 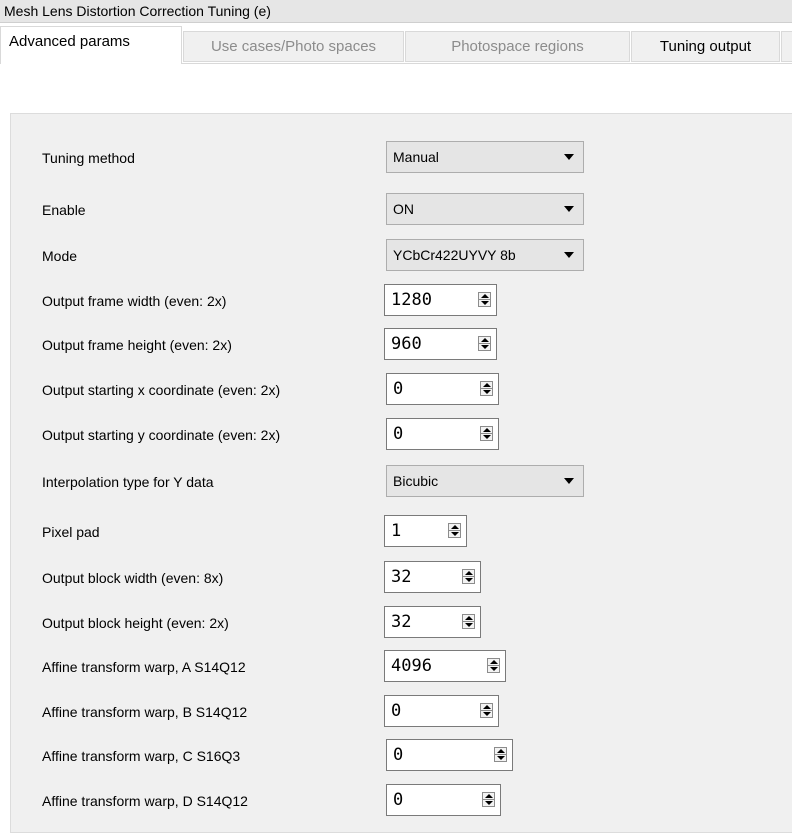 I want to click on output-frame-width-label: Output frame width (even: 2x), so click(x=134, y=301).